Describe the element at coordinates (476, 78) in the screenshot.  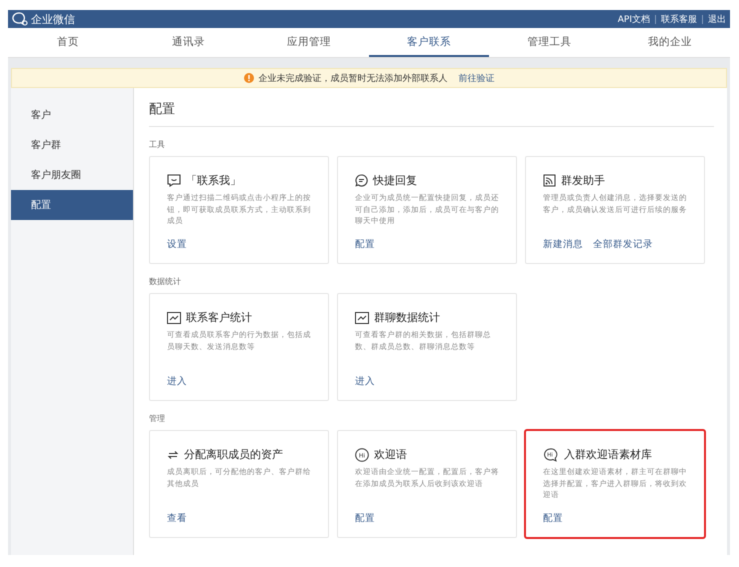
I see `verify-link: 前往验证` at that location.